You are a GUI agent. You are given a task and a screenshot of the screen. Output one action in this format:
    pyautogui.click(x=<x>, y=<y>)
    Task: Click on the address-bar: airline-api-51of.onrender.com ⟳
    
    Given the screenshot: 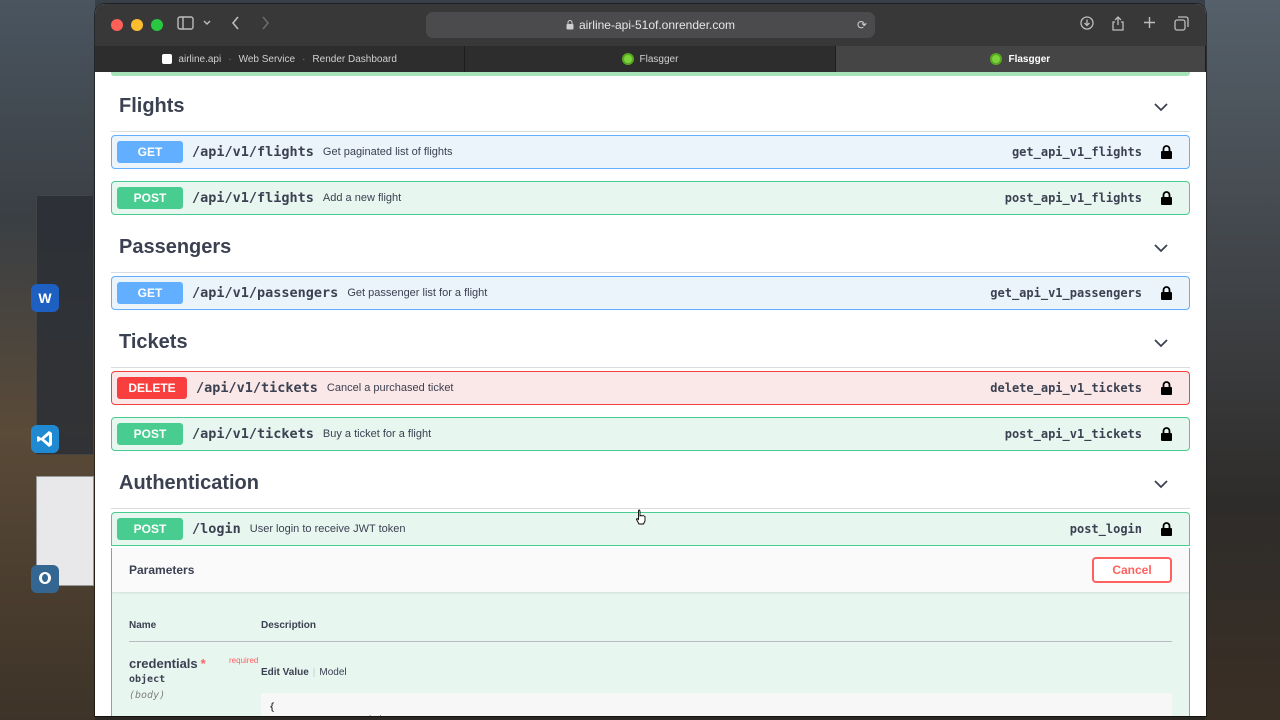 What is the action you would take?
    pyautogui.click(x=650, y=25)
    